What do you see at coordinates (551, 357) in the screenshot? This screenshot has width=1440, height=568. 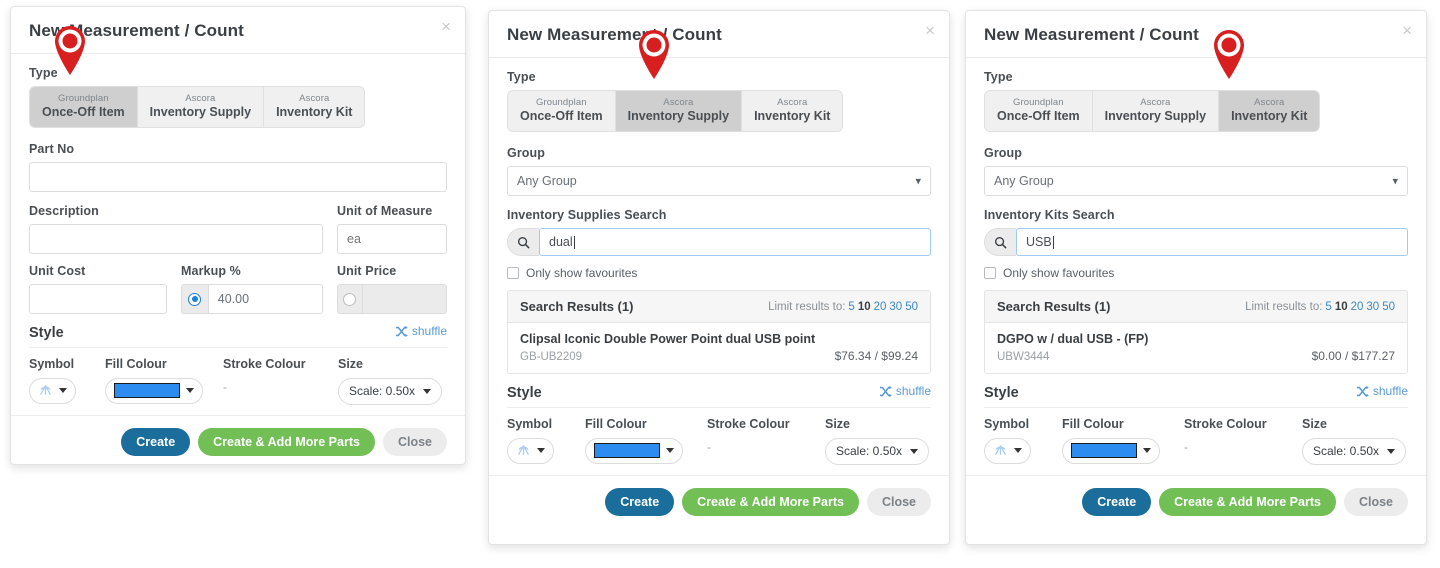 I see `result-code: GB-UB2209` at bounding box center [551, 357].